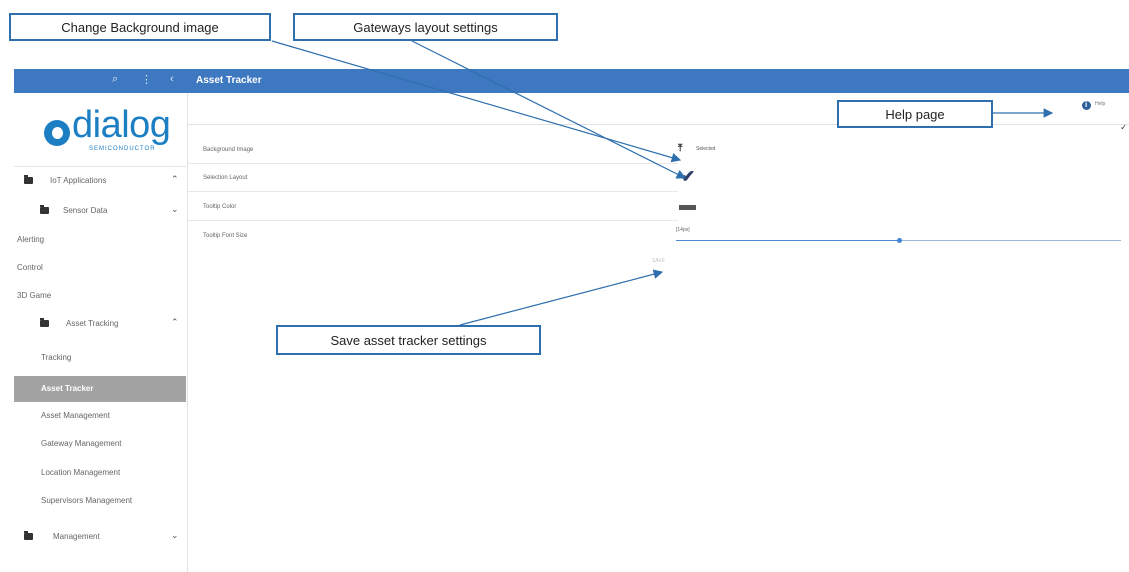  Describe the element at coordinates (433, 178) in the screenshot. I see `setting-row-selection-layout: Selection Layout` at that location.